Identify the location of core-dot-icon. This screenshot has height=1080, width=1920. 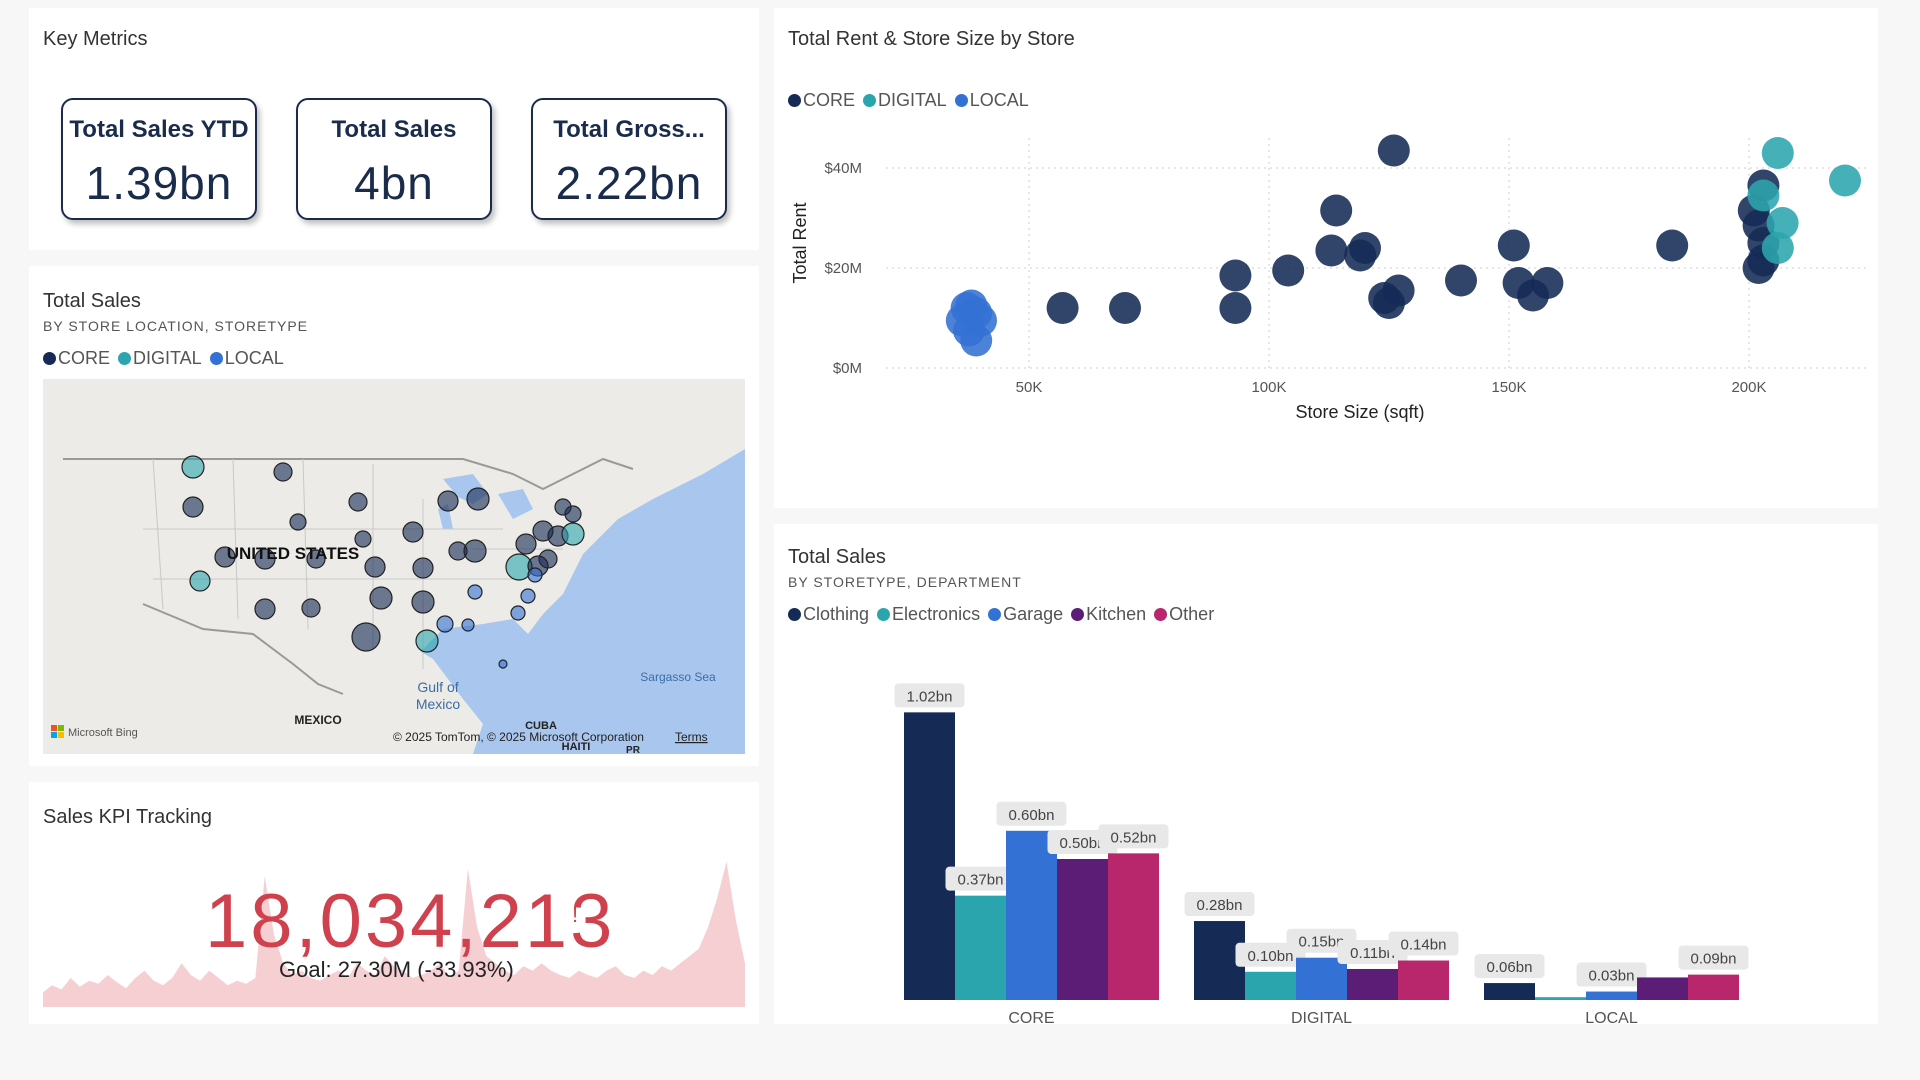
(49, 358).